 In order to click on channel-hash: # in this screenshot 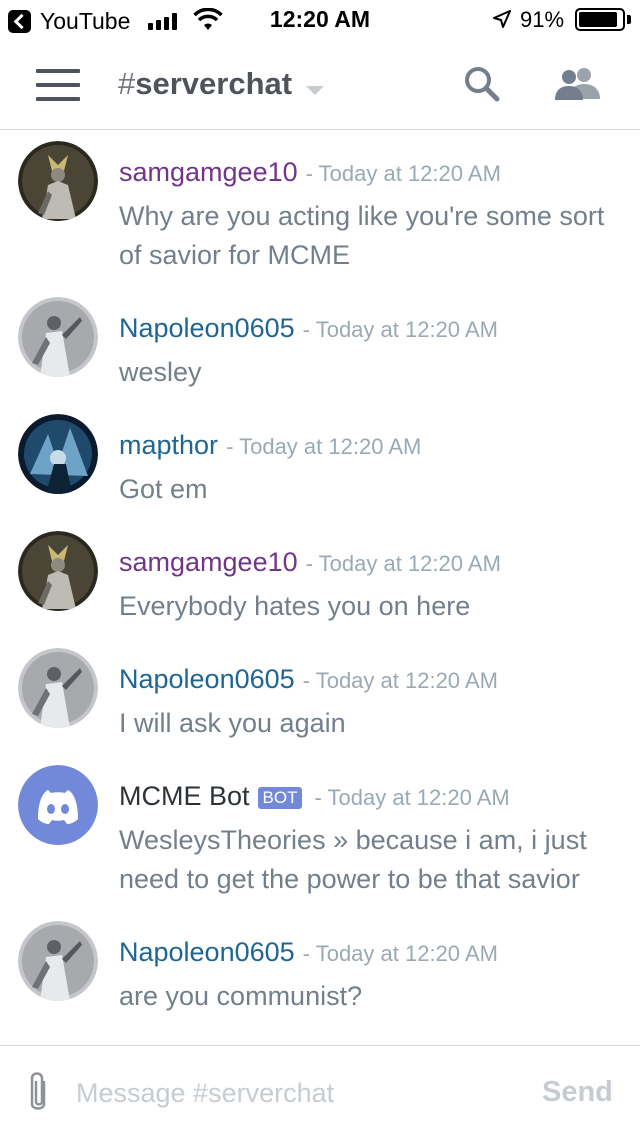, I will do `click(127, 83)`.